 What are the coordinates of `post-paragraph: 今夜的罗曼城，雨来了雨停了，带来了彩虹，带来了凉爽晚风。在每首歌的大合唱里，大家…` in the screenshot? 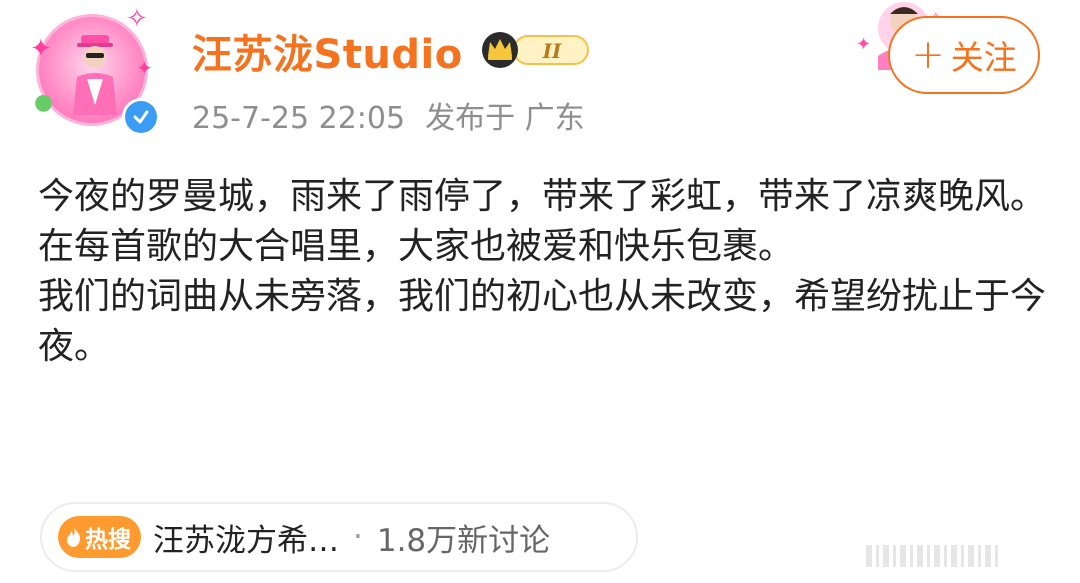 It's located at (542, 221).